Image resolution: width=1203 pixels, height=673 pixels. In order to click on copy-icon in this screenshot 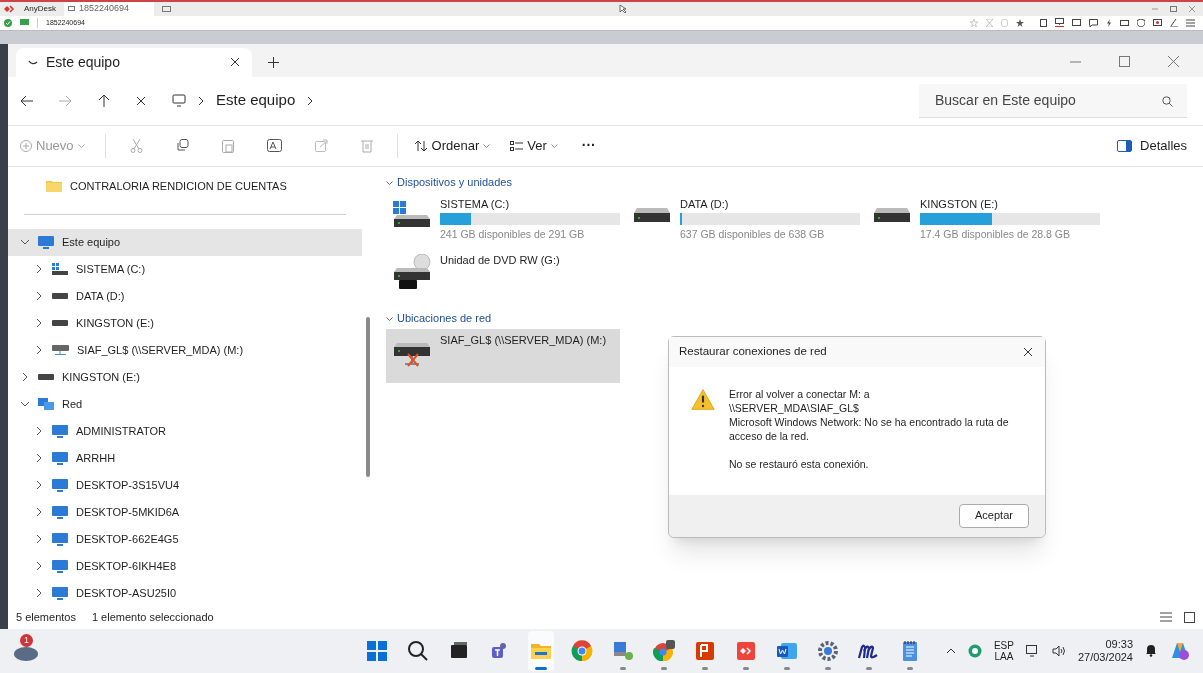, I will do `click(182, 146)`.